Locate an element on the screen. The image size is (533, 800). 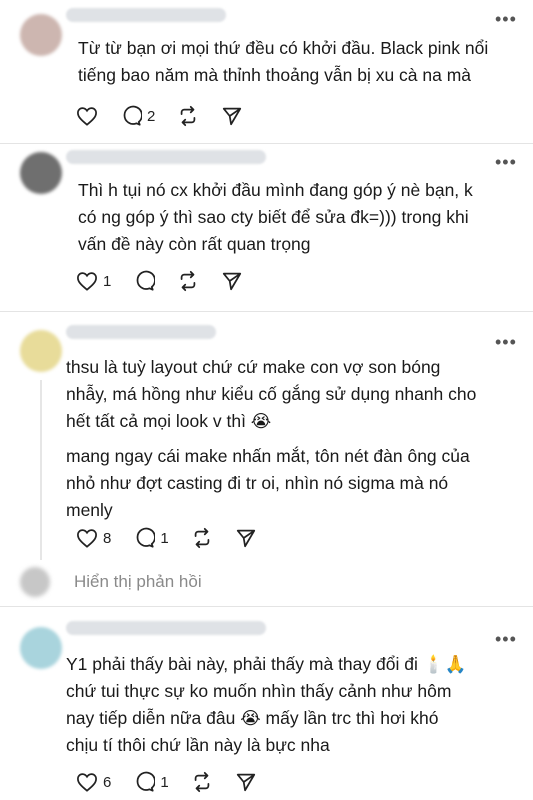
like-count: 8 is located at coordinates (107, 538).